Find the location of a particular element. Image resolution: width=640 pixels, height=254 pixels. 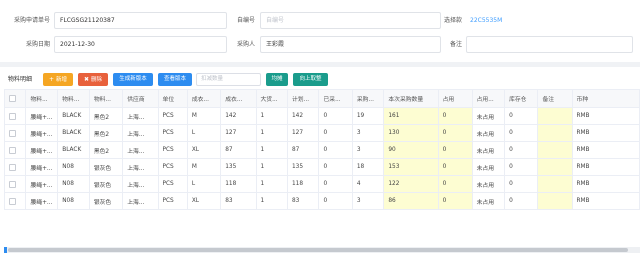

table-cell: 153 is located at coordinates (411, 167).